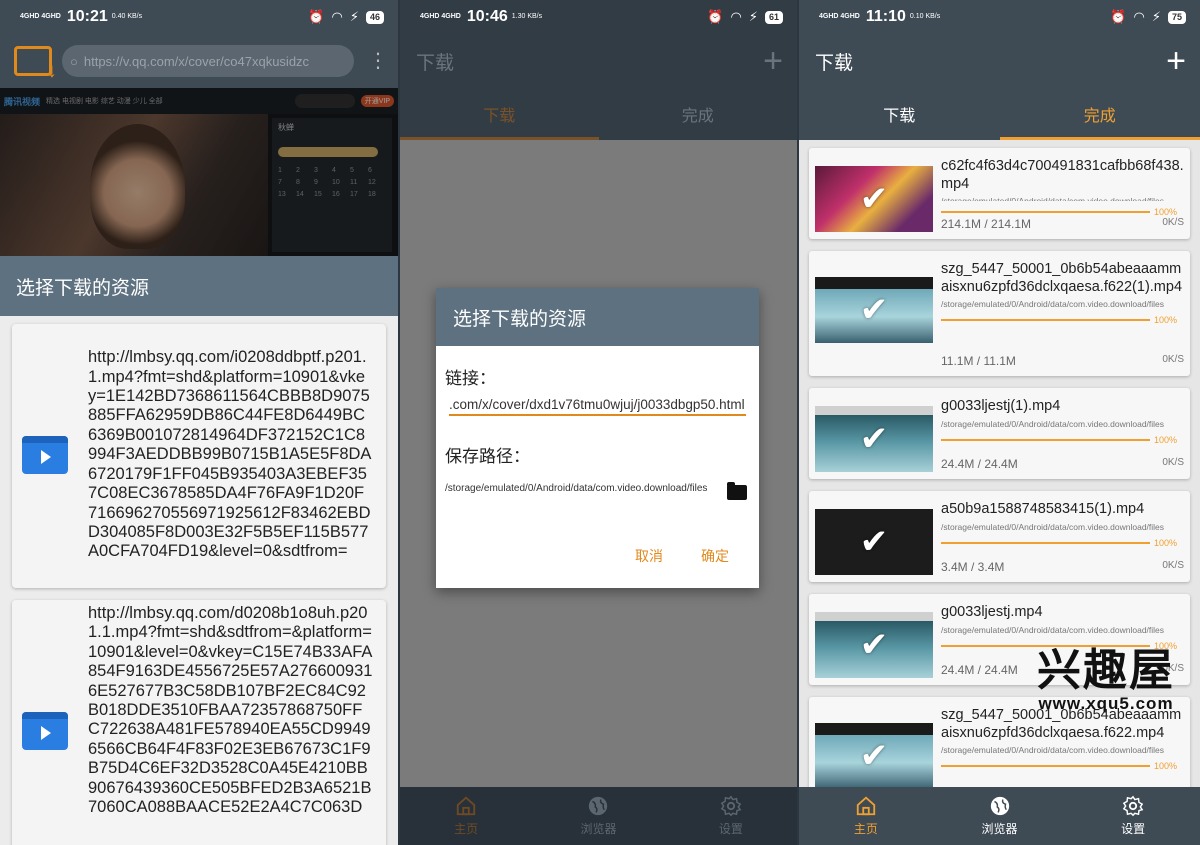  Describe the element at coordinates (487, 456) in the screenshot. I see `save-path-label: 保存路径：` at that location.